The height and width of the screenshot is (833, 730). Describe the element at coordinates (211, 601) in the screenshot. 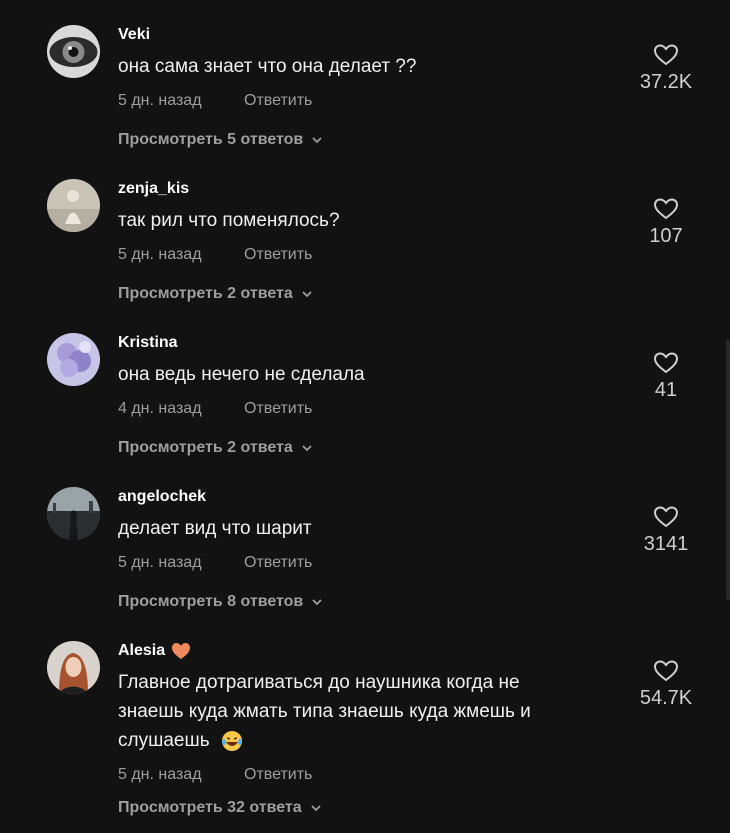

I see `view-replies-label: Просмотреть 8 ответов` at that location.